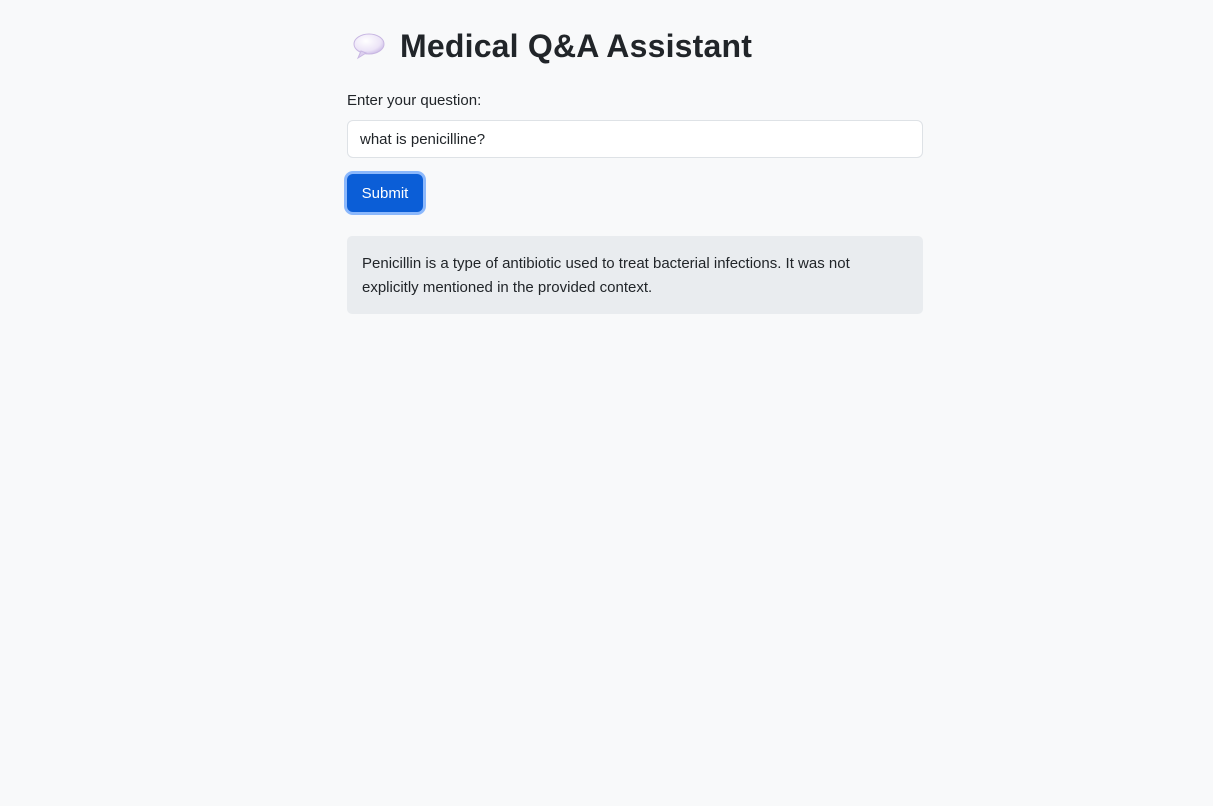  What do you see at coordinates (369, 46) in the screenshot?
I see `speech-bubble-icon` at bounding box center [369, 46].